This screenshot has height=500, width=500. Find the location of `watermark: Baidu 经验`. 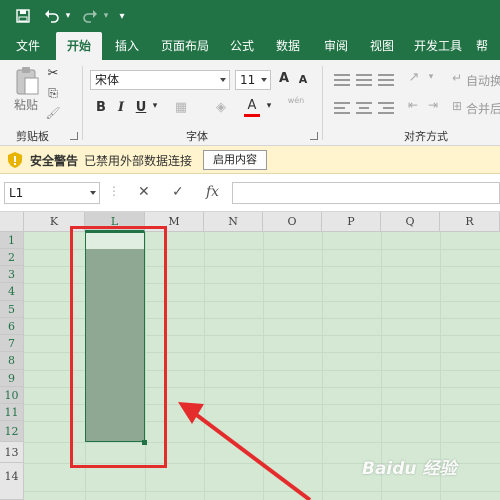

watermark: Baidu 经验 is located at coordinates (431, 466).